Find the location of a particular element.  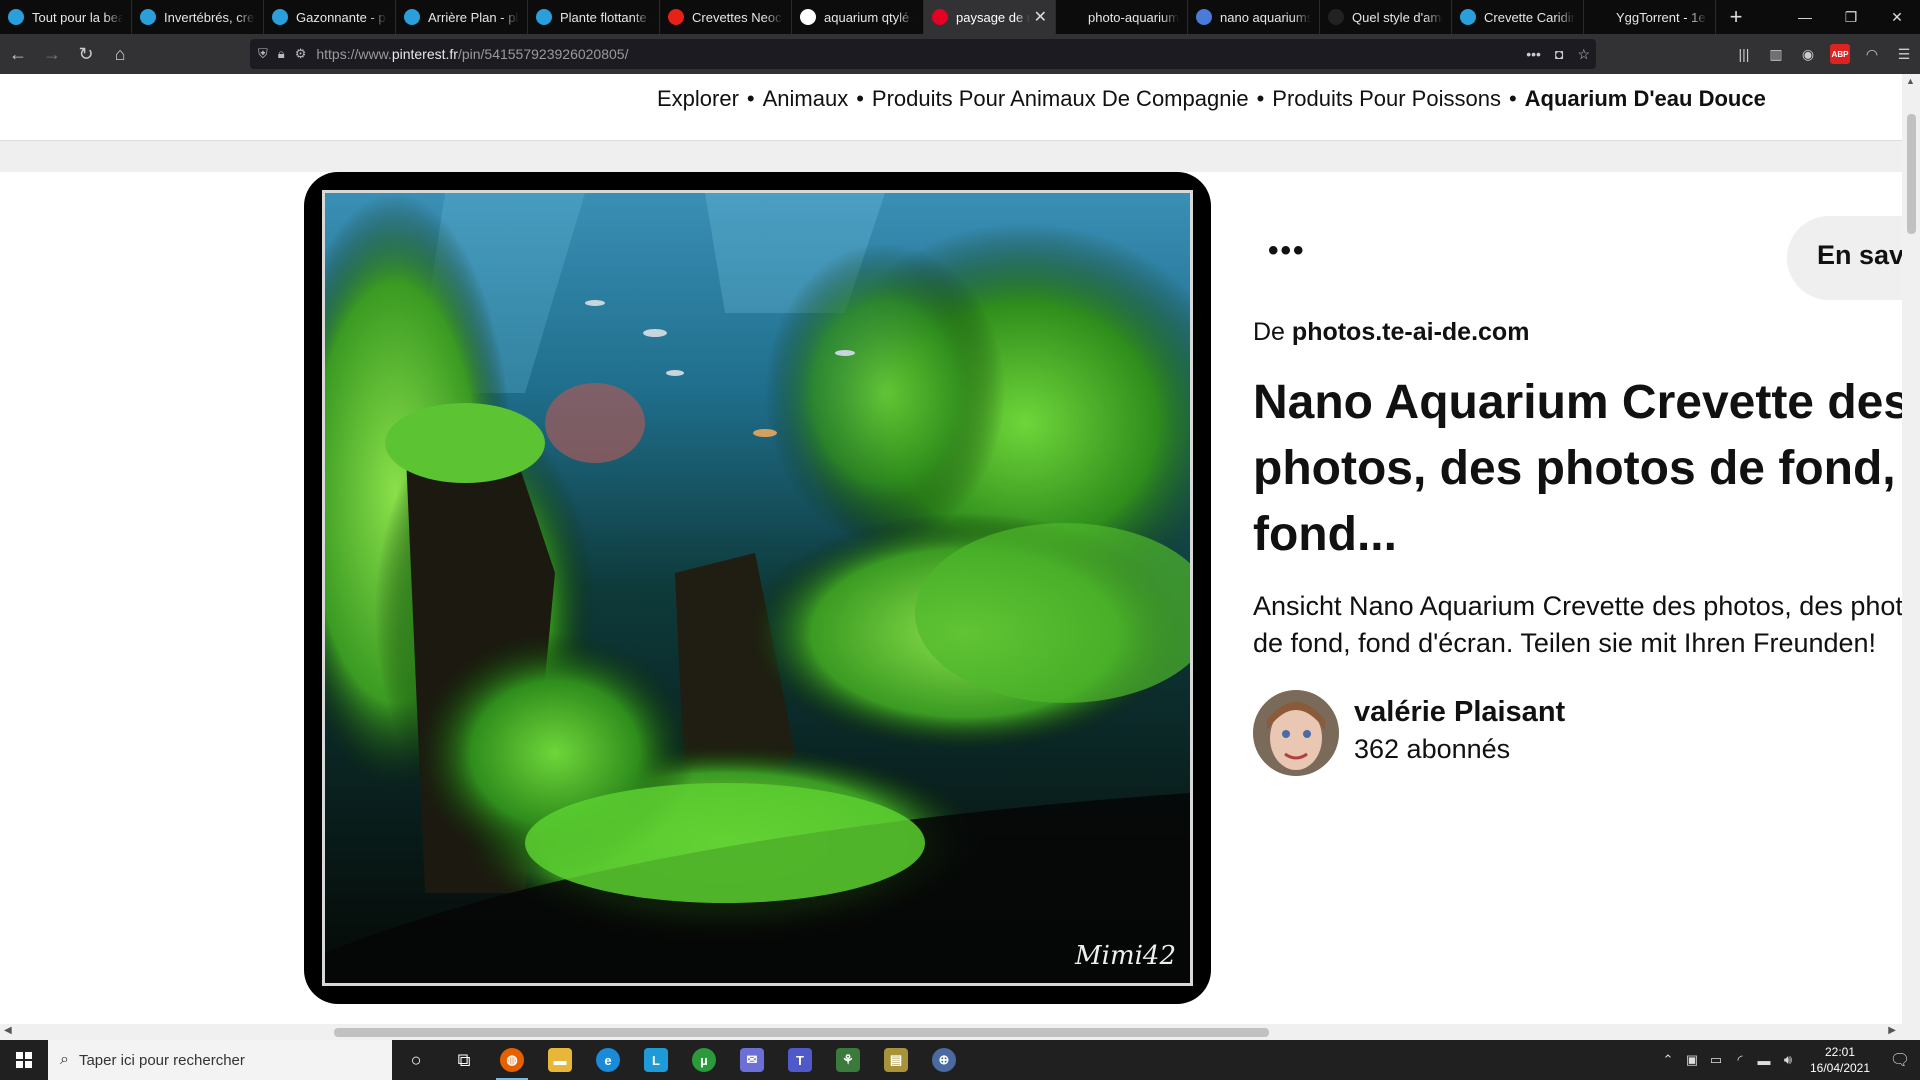

archive-app-icon: ▤ is located at coordinates (896, 1060).